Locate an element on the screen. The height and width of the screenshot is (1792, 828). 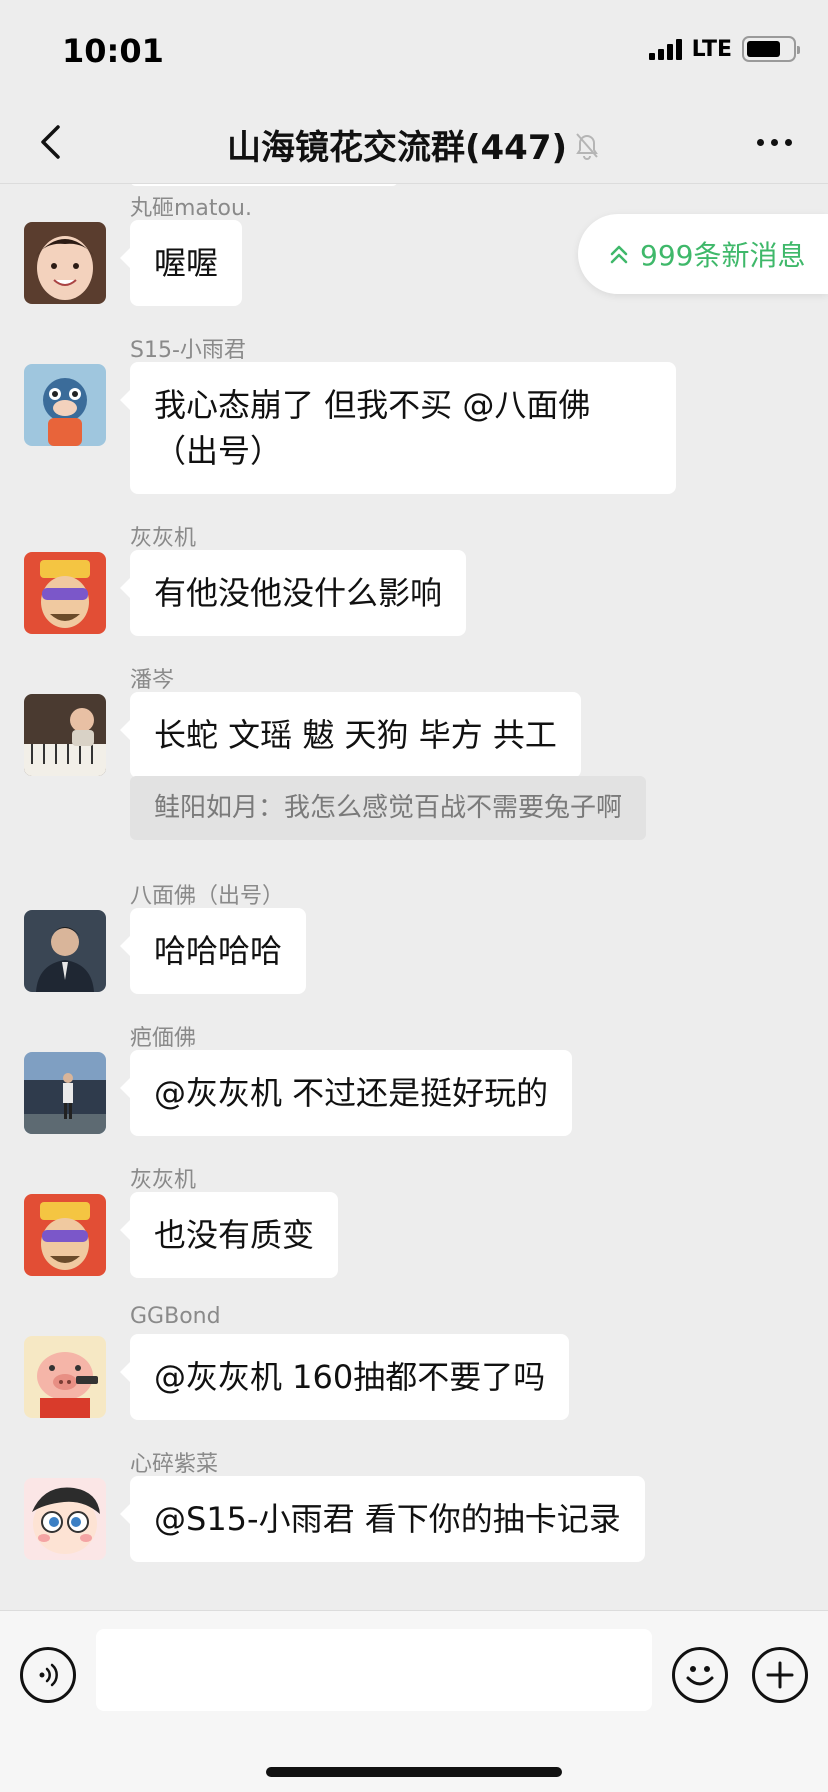
network-type: LTE is located at coordinates (711, 49).